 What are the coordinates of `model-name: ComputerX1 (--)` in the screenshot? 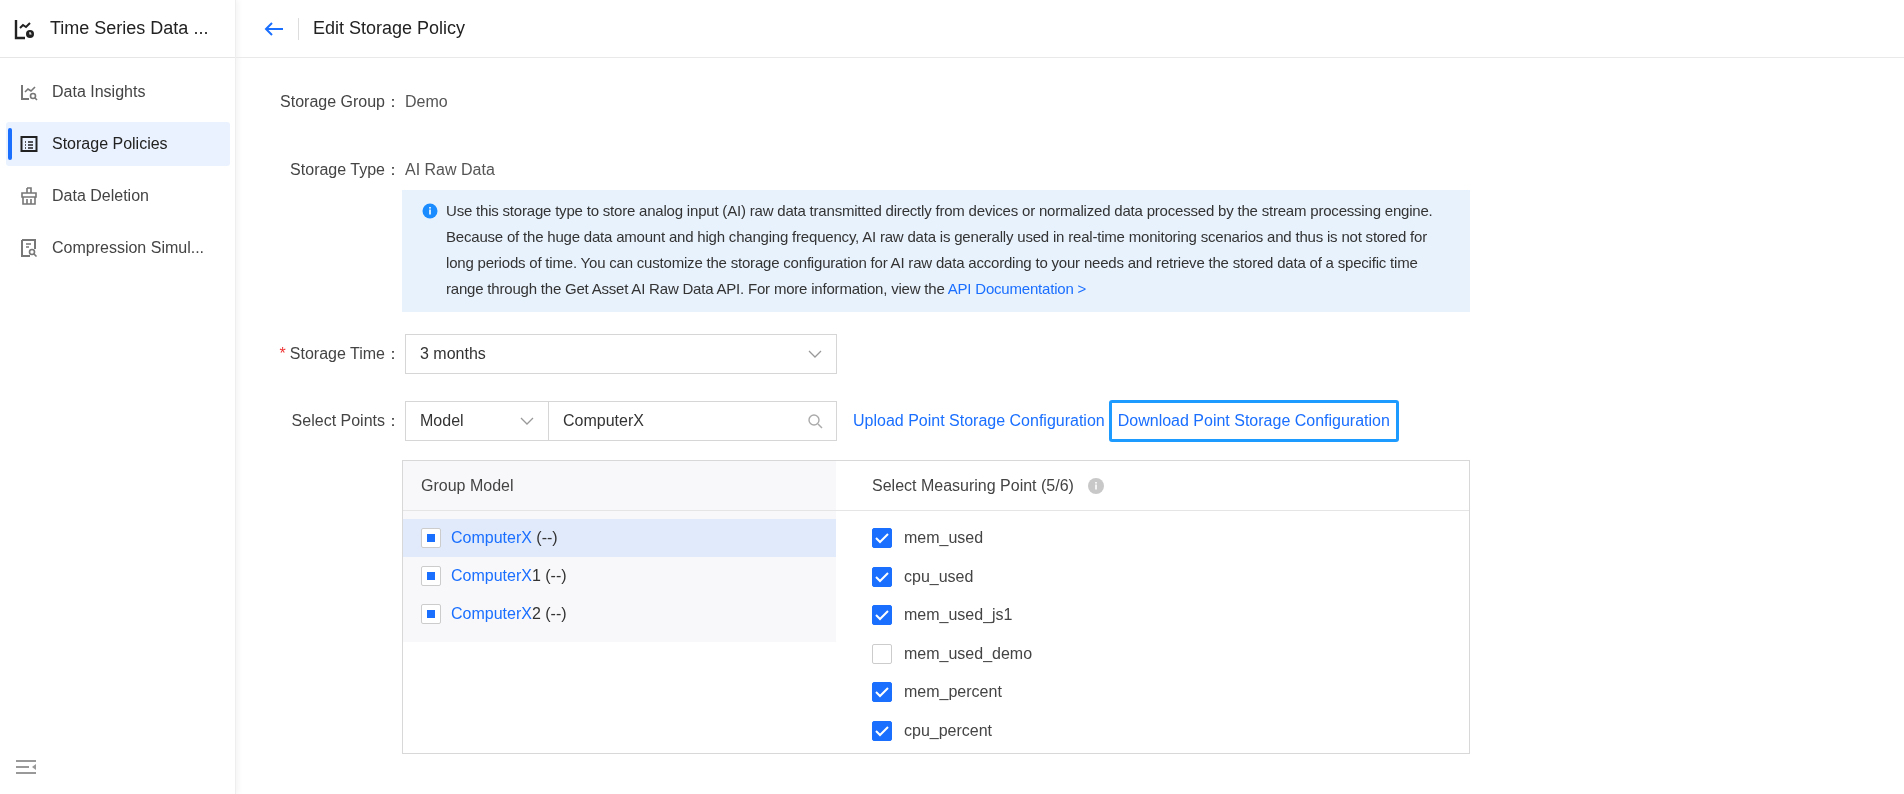 It's located at (509, 576).